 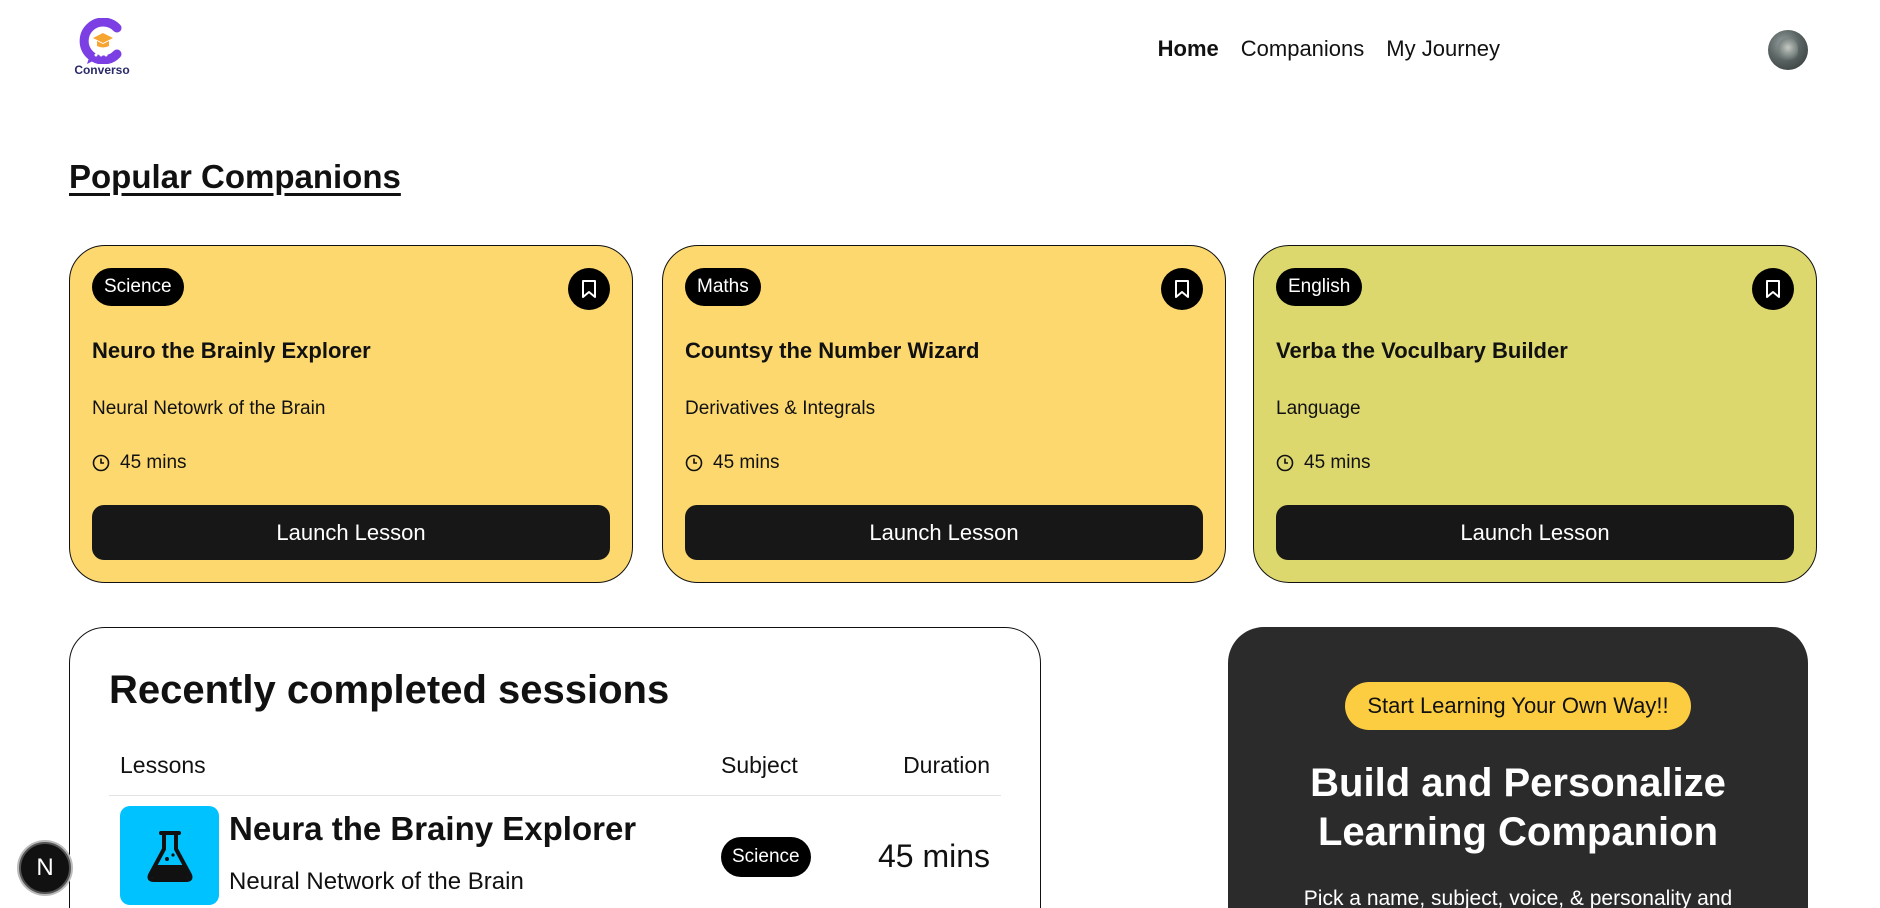 What do you see at coordinates (1518, 783) in the screenshot?
I see `cta-heading-line-1: Build and Personalize` at bounding box center [1518, 783].